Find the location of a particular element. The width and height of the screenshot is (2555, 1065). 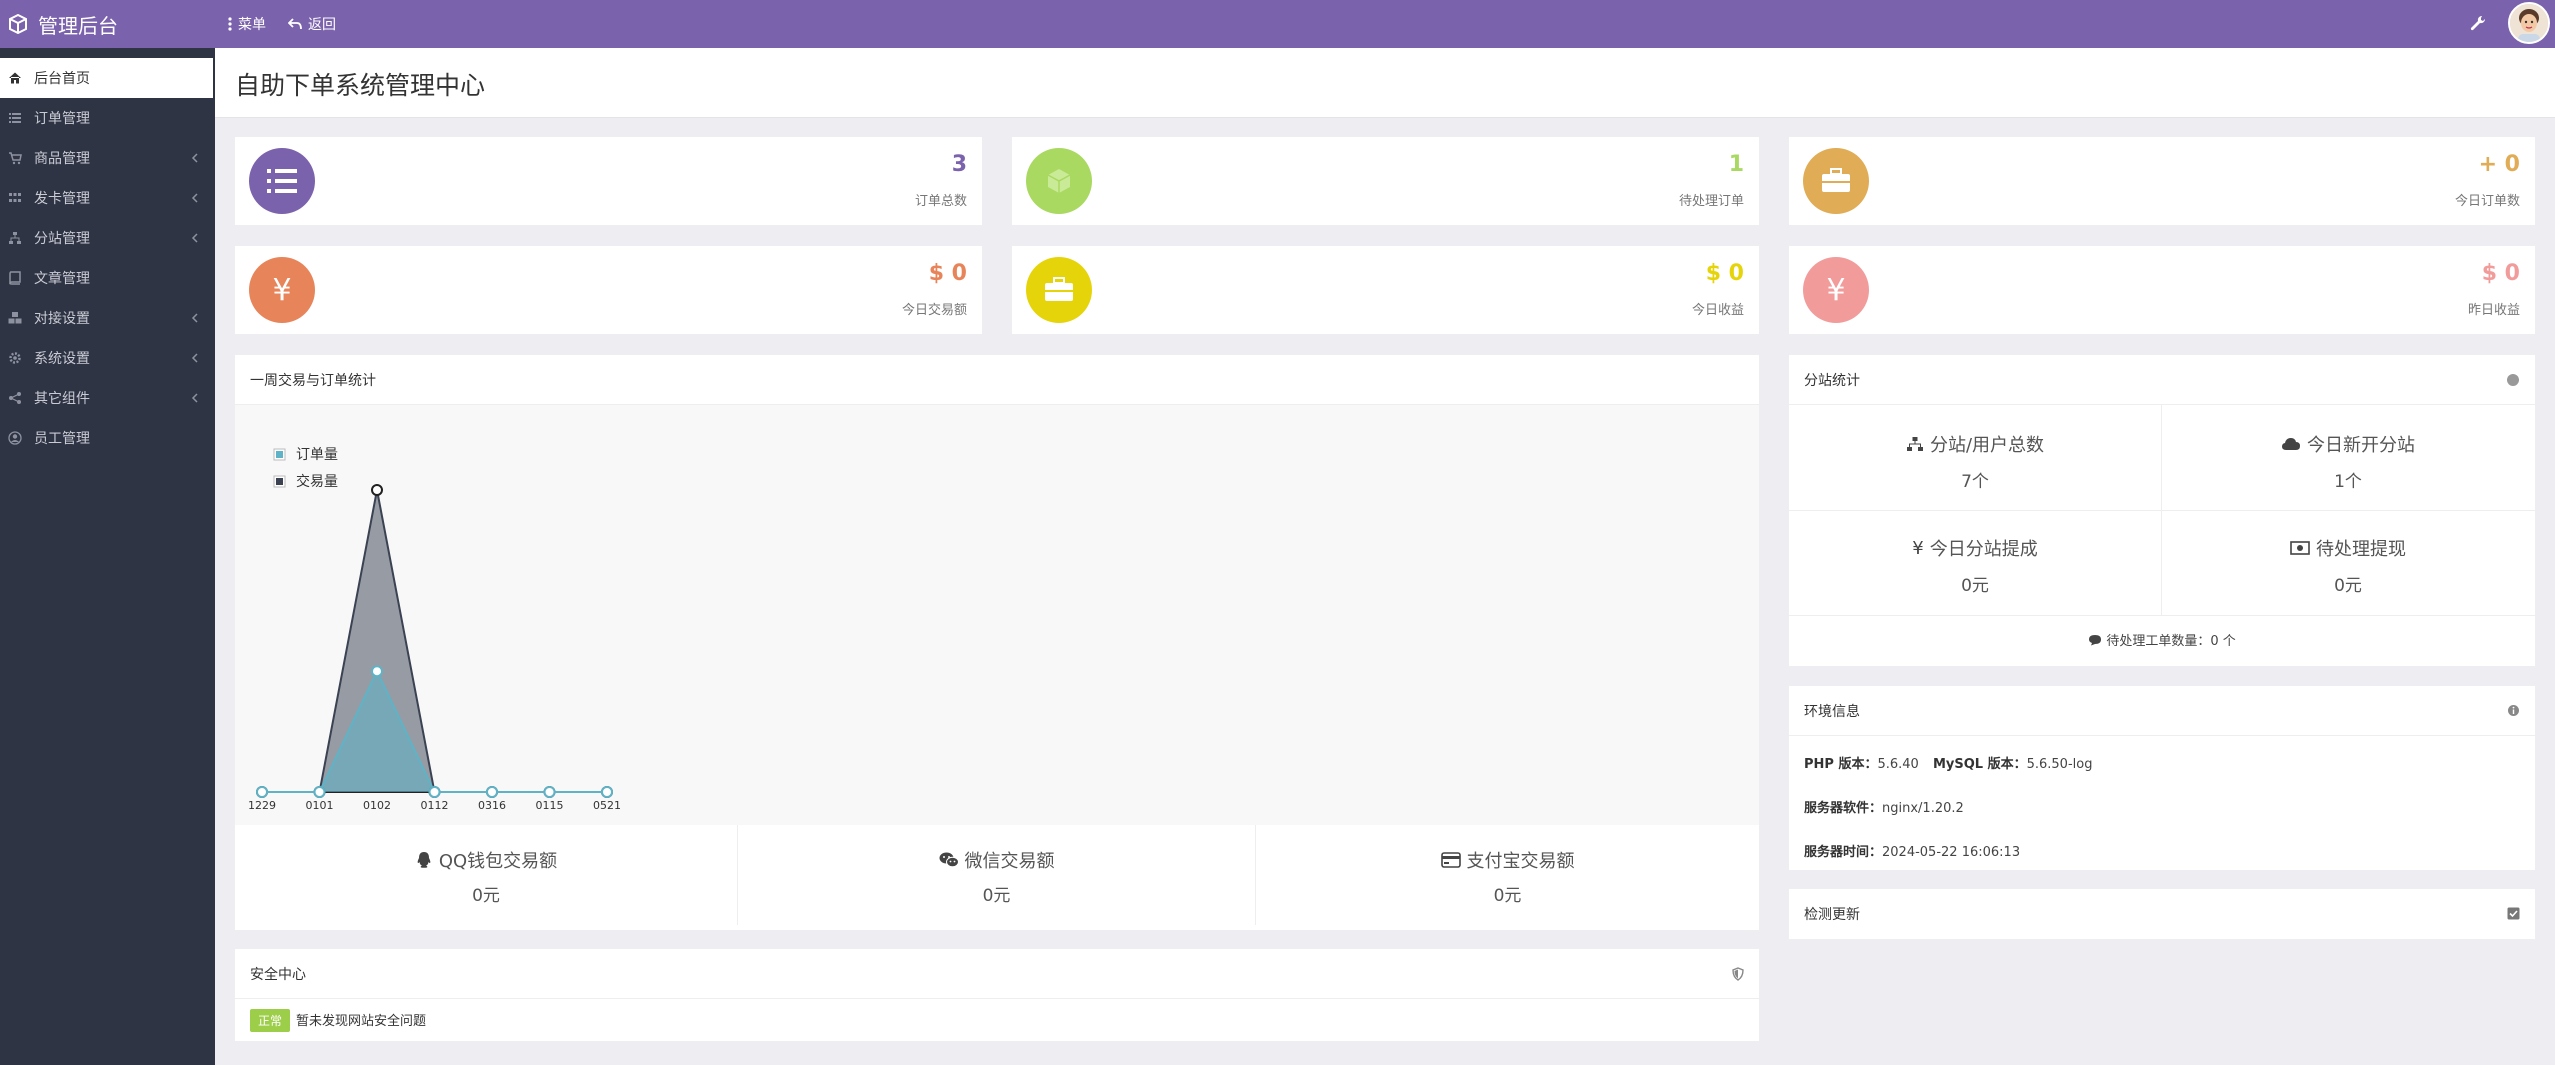

sidebar-item-label: 商品管理 is located at coordinates (62, 159).